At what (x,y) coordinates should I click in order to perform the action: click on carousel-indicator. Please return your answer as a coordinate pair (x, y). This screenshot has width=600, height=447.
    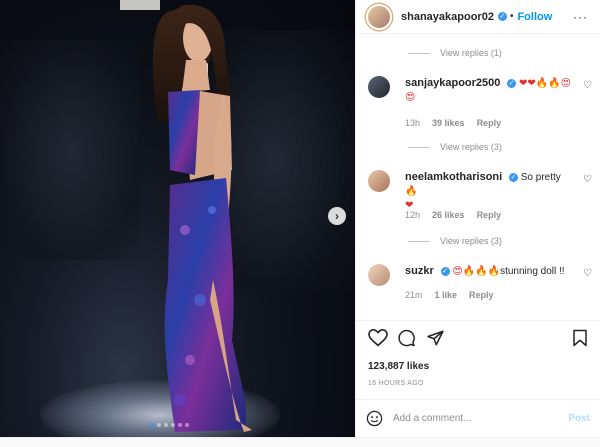
    Looking at the image, I should click on (169, 425).